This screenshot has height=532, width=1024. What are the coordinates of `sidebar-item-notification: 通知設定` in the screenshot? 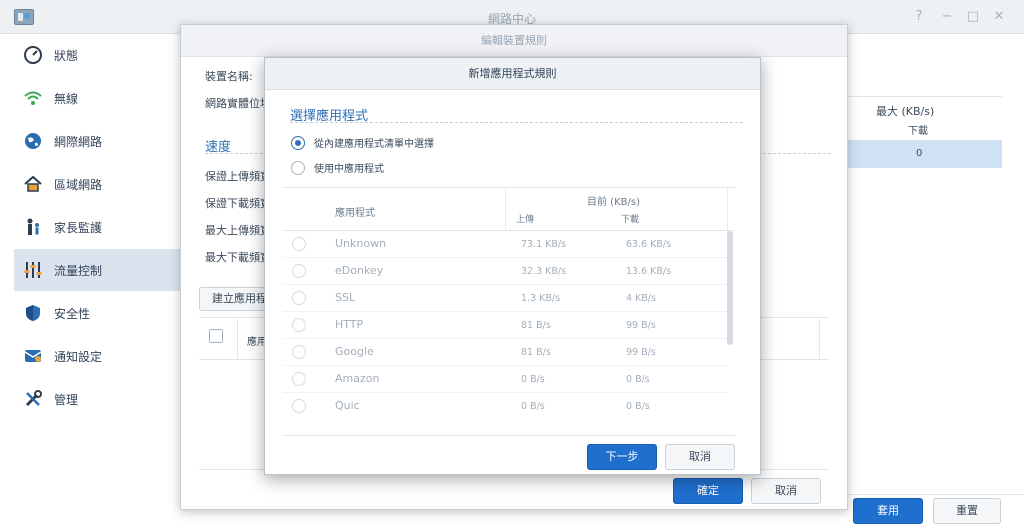 It's located at (97, 356).